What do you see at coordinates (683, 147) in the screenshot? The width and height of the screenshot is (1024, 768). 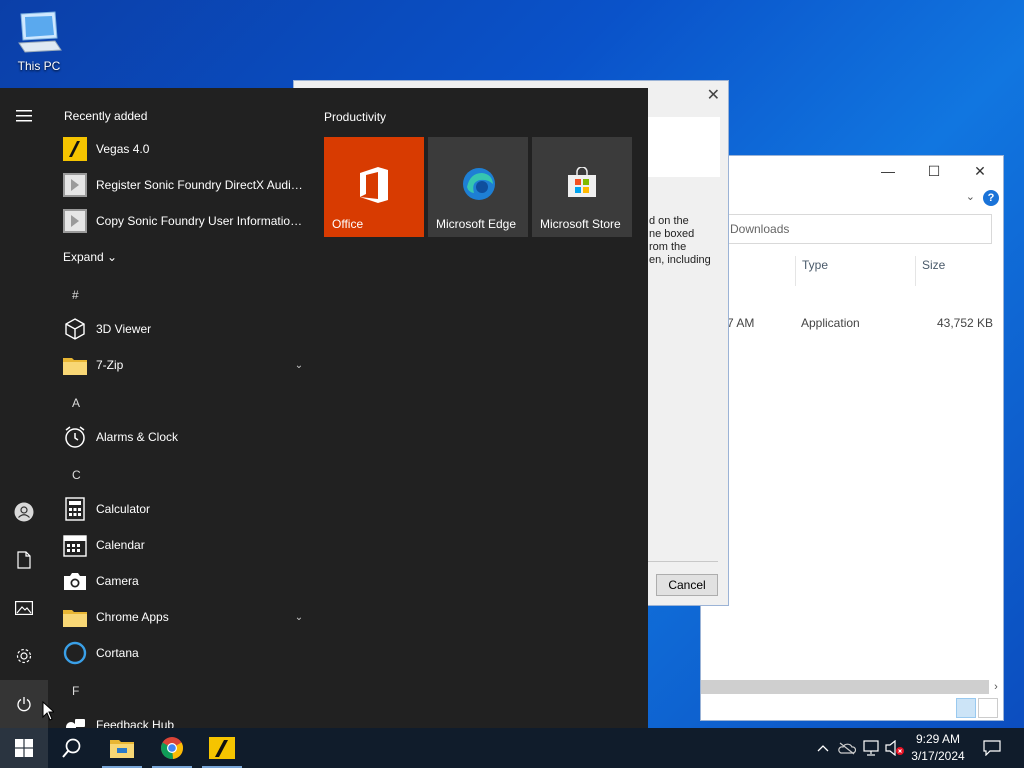 I see `dialog-header-panel` at bounding box center [683, 147].